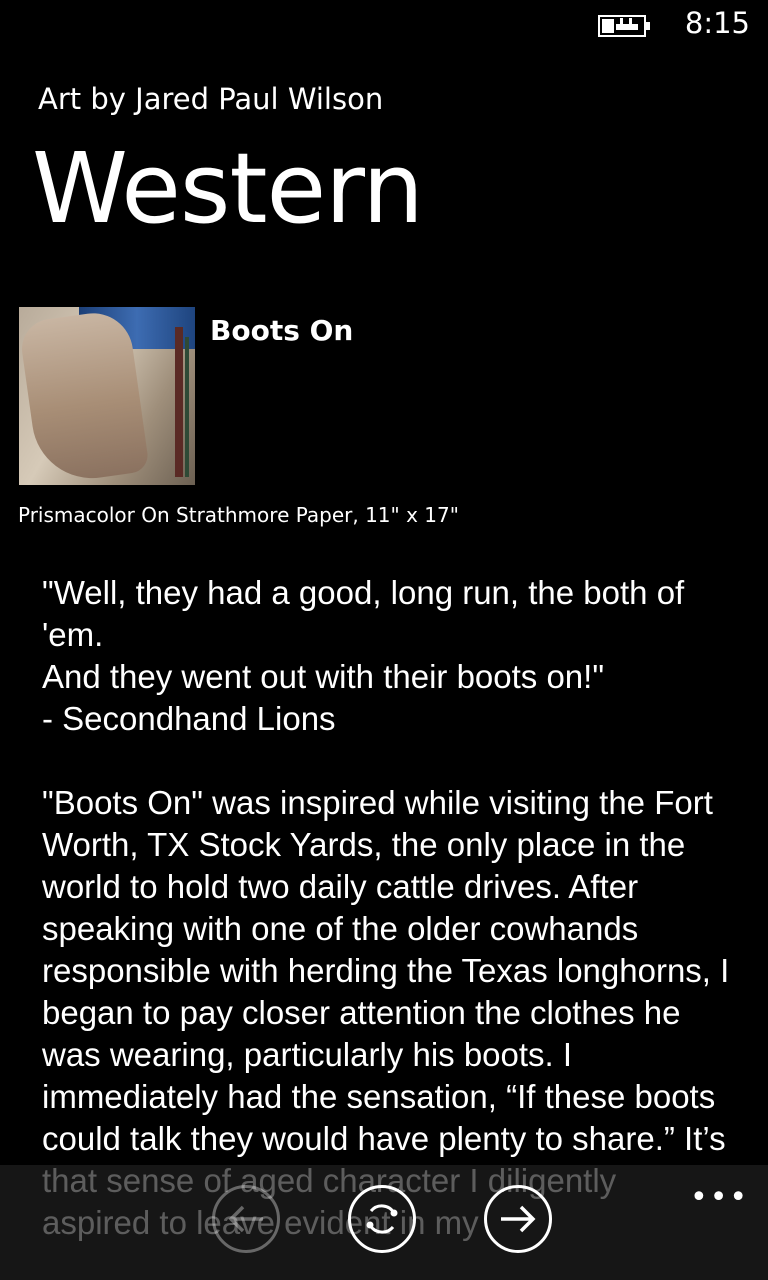 This screenshot has width=768, height=1280. I want to click on artwork-name: Boots On, so click(282, 330).